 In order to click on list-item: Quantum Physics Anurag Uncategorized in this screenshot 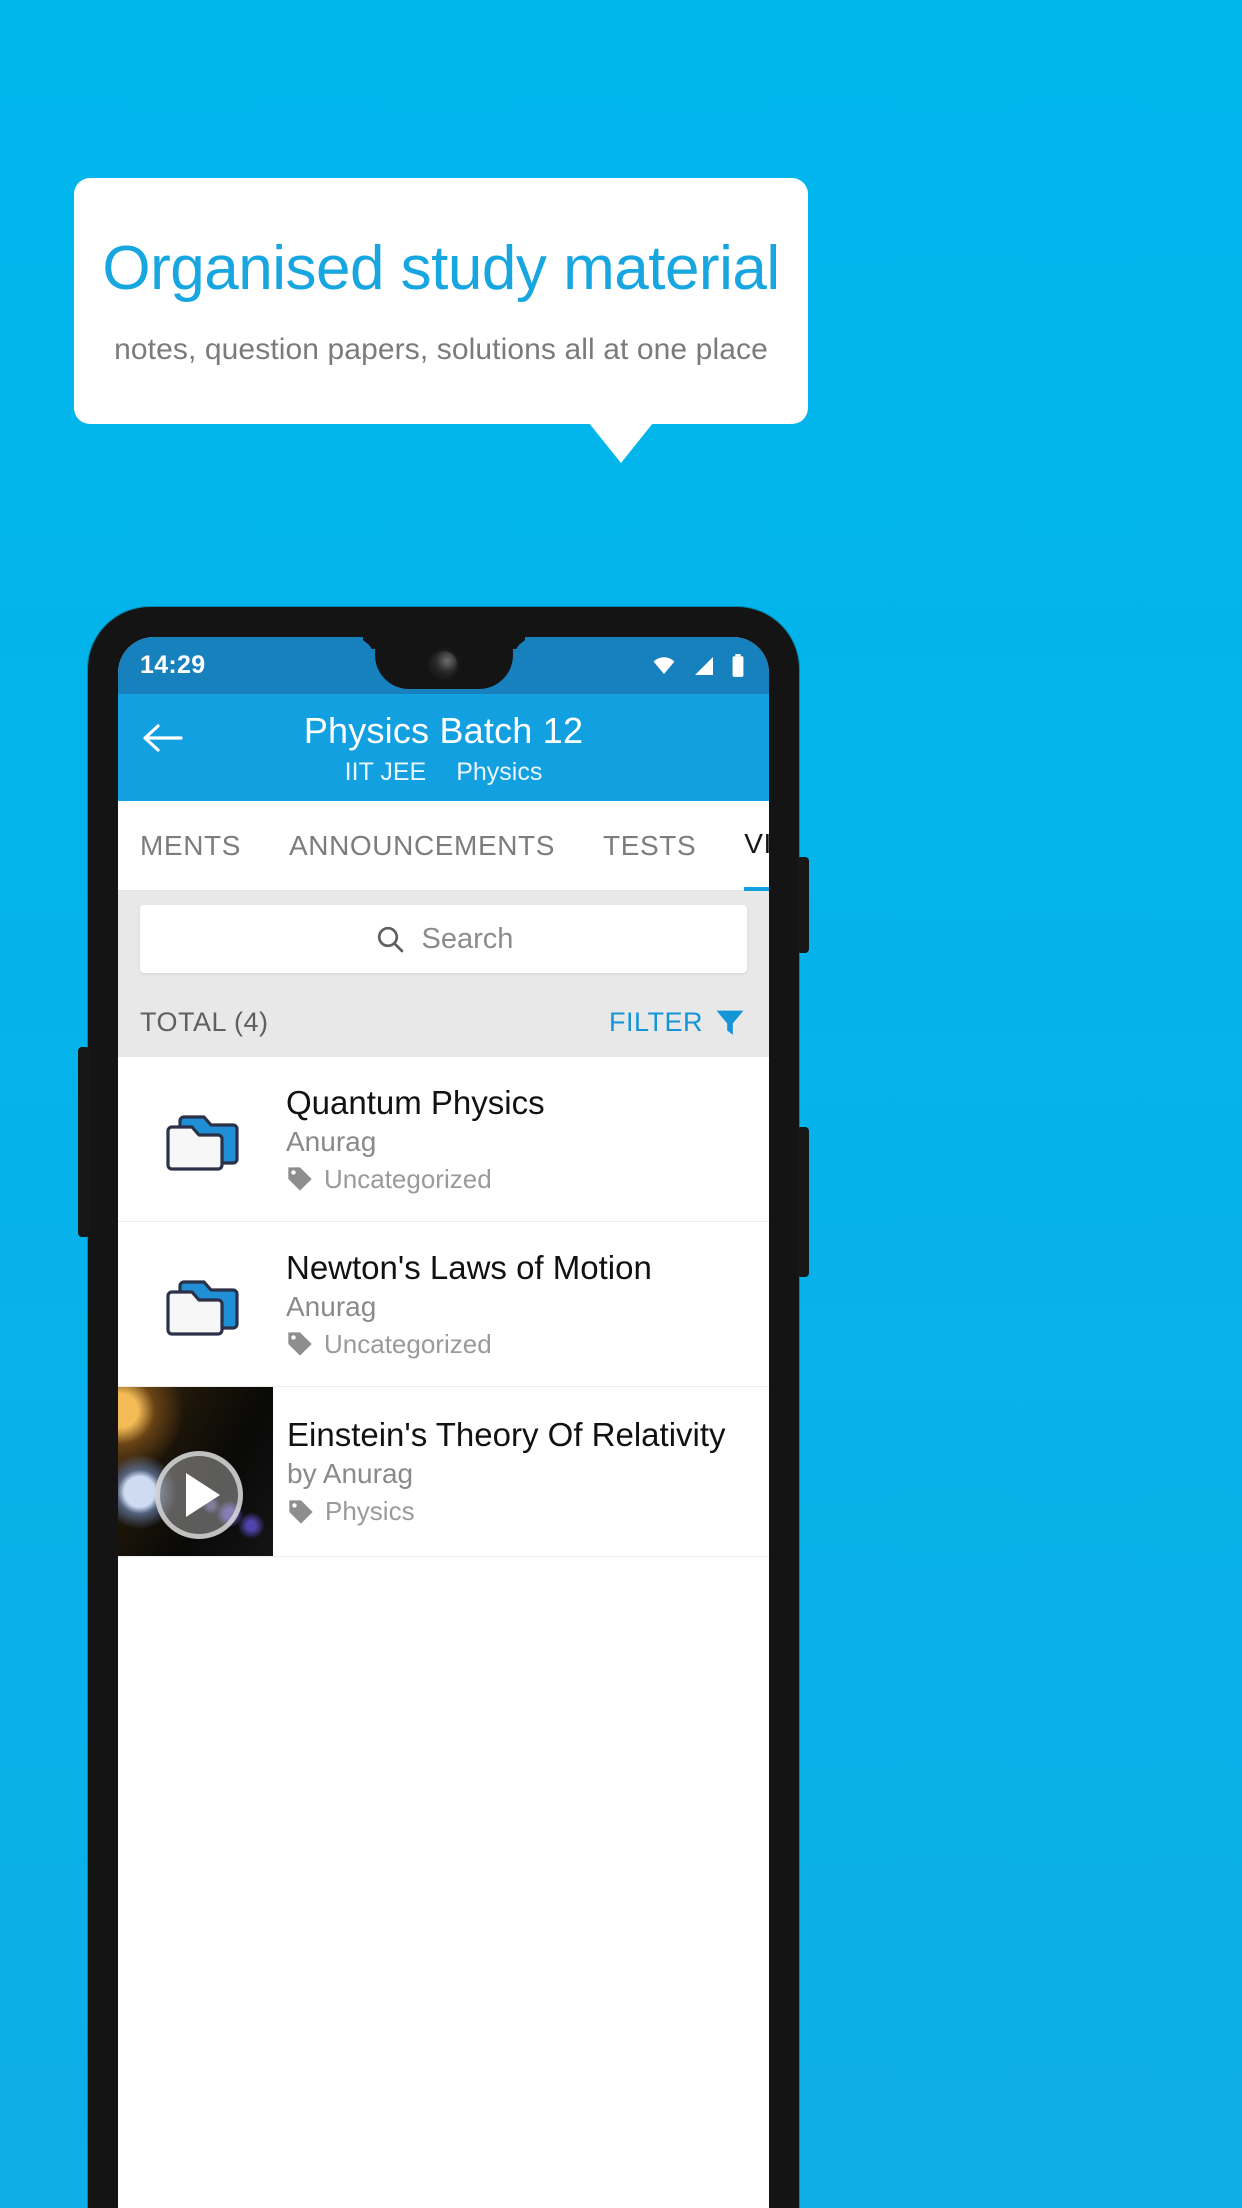, I will do `click(443, 1139)`.